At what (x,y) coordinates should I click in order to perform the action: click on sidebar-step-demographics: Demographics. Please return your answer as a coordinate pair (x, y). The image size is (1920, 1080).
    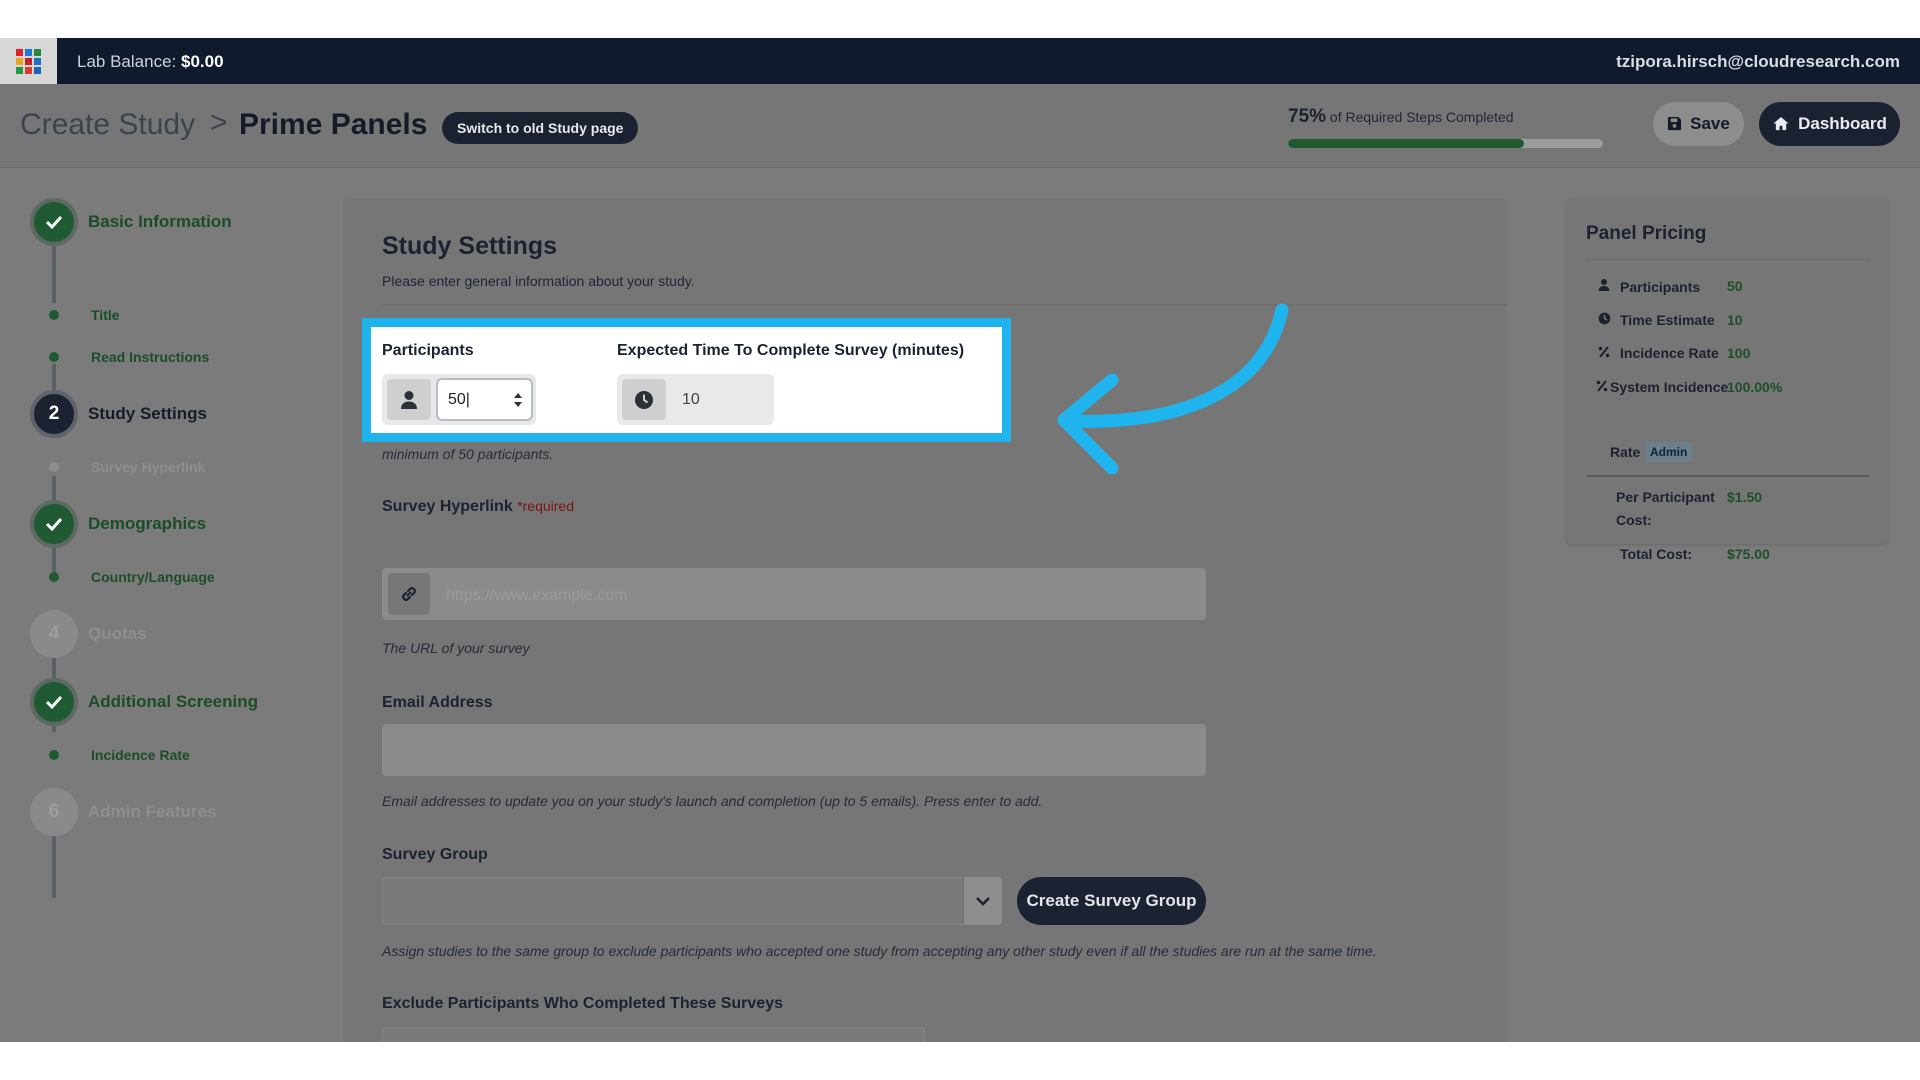
    Looking at the image, I should click on (147, 524).